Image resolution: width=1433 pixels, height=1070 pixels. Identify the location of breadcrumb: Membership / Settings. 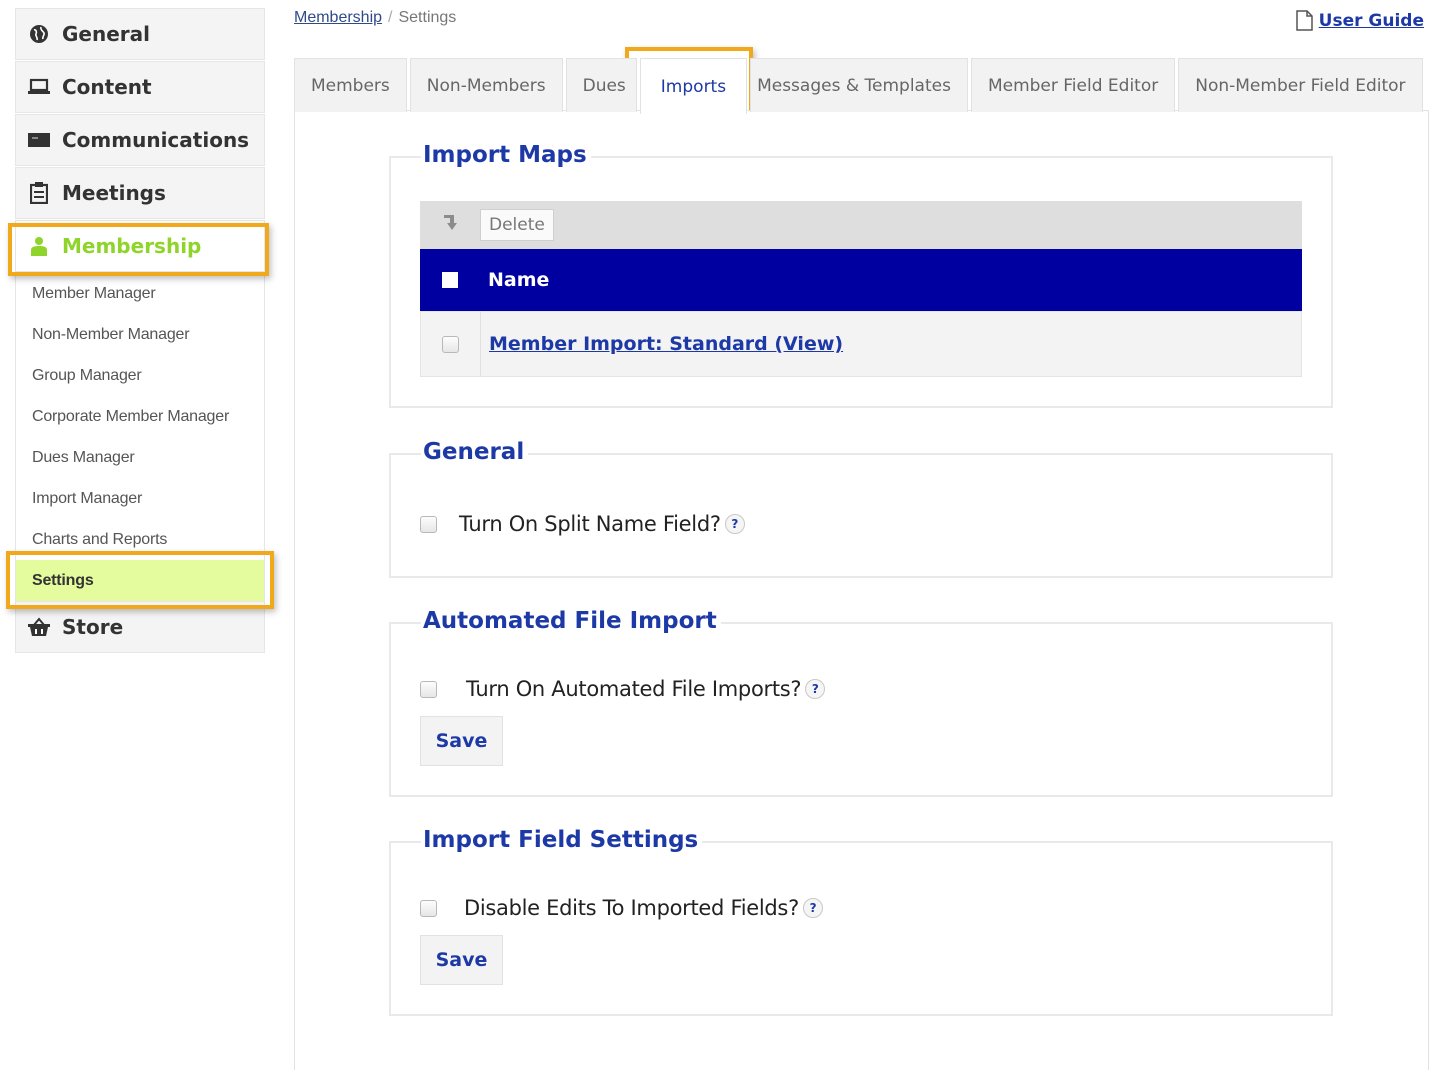
(375, 18).